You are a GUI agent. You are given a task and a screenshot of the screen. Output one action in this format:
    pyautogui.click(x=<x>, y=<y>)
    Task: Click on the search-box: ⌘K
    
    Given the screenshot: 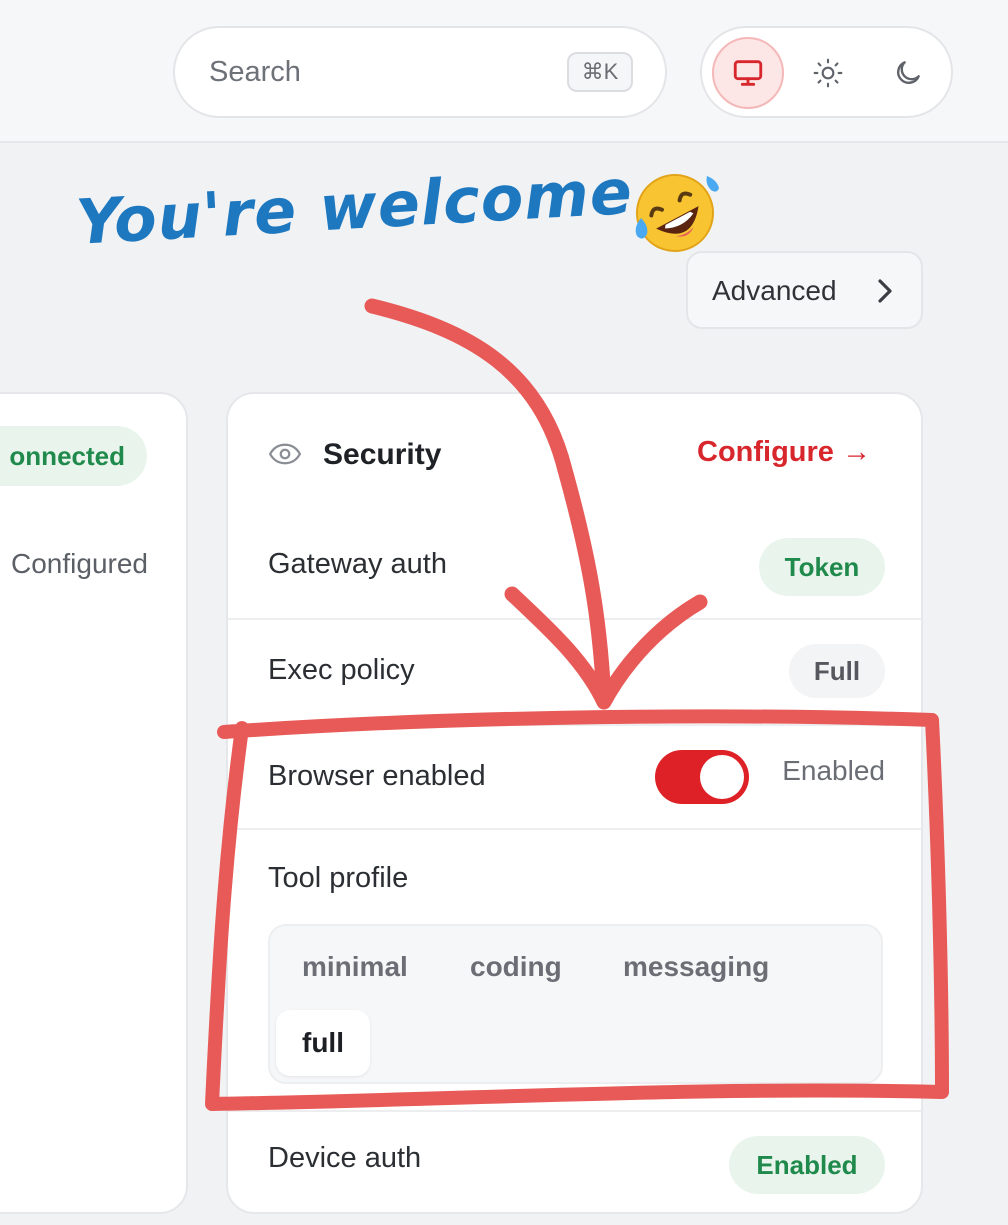 What is the action you would take?
    pyautogui.click(x=420, y=72)
    